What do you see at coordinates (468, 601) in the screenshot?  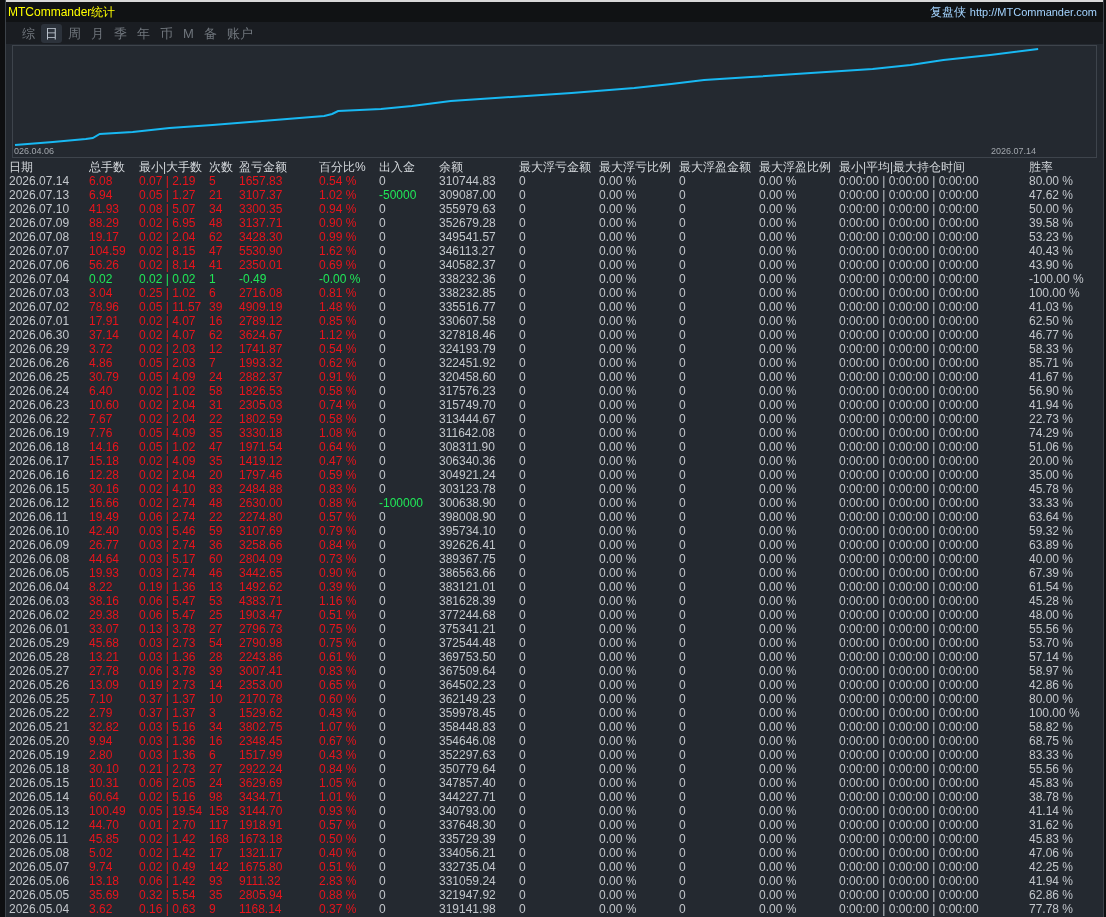 I see `table-cell-text: 381628.39` at bounding box center [468, 601].